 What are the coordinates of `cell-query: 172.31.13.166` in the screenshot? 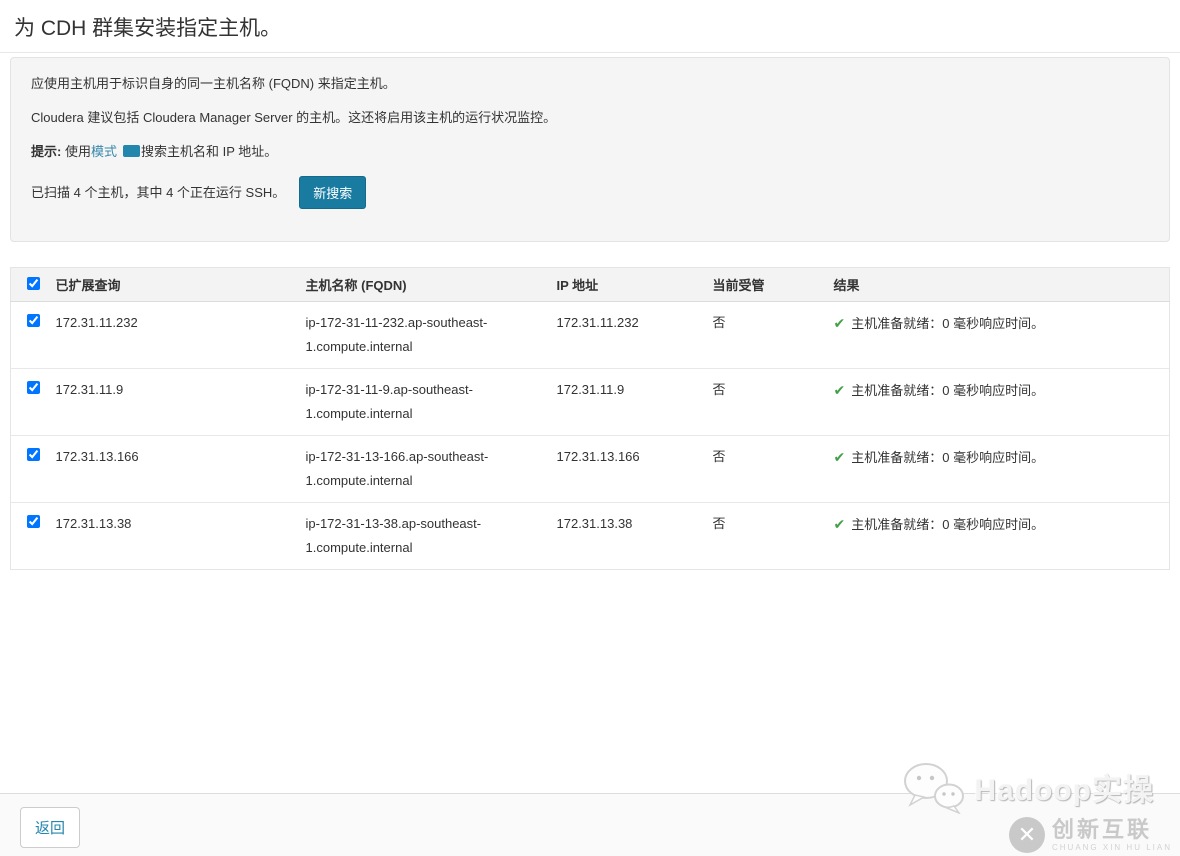 It's located at (180, 469).